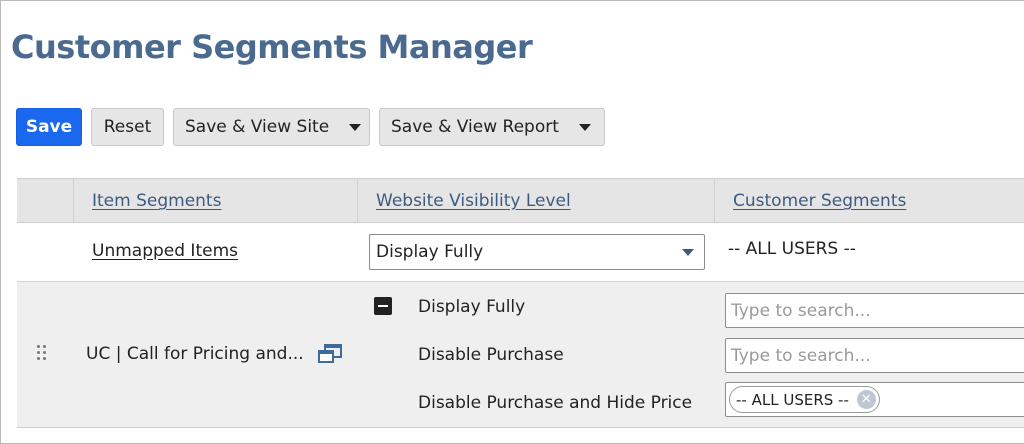 The height and width of the screenshot is (444, 1024). What do you see at coordinates (792, 249) in the screenshot?
I see `customer-segments-value: -- ALL USERS --` at bounding box center [792, 249].